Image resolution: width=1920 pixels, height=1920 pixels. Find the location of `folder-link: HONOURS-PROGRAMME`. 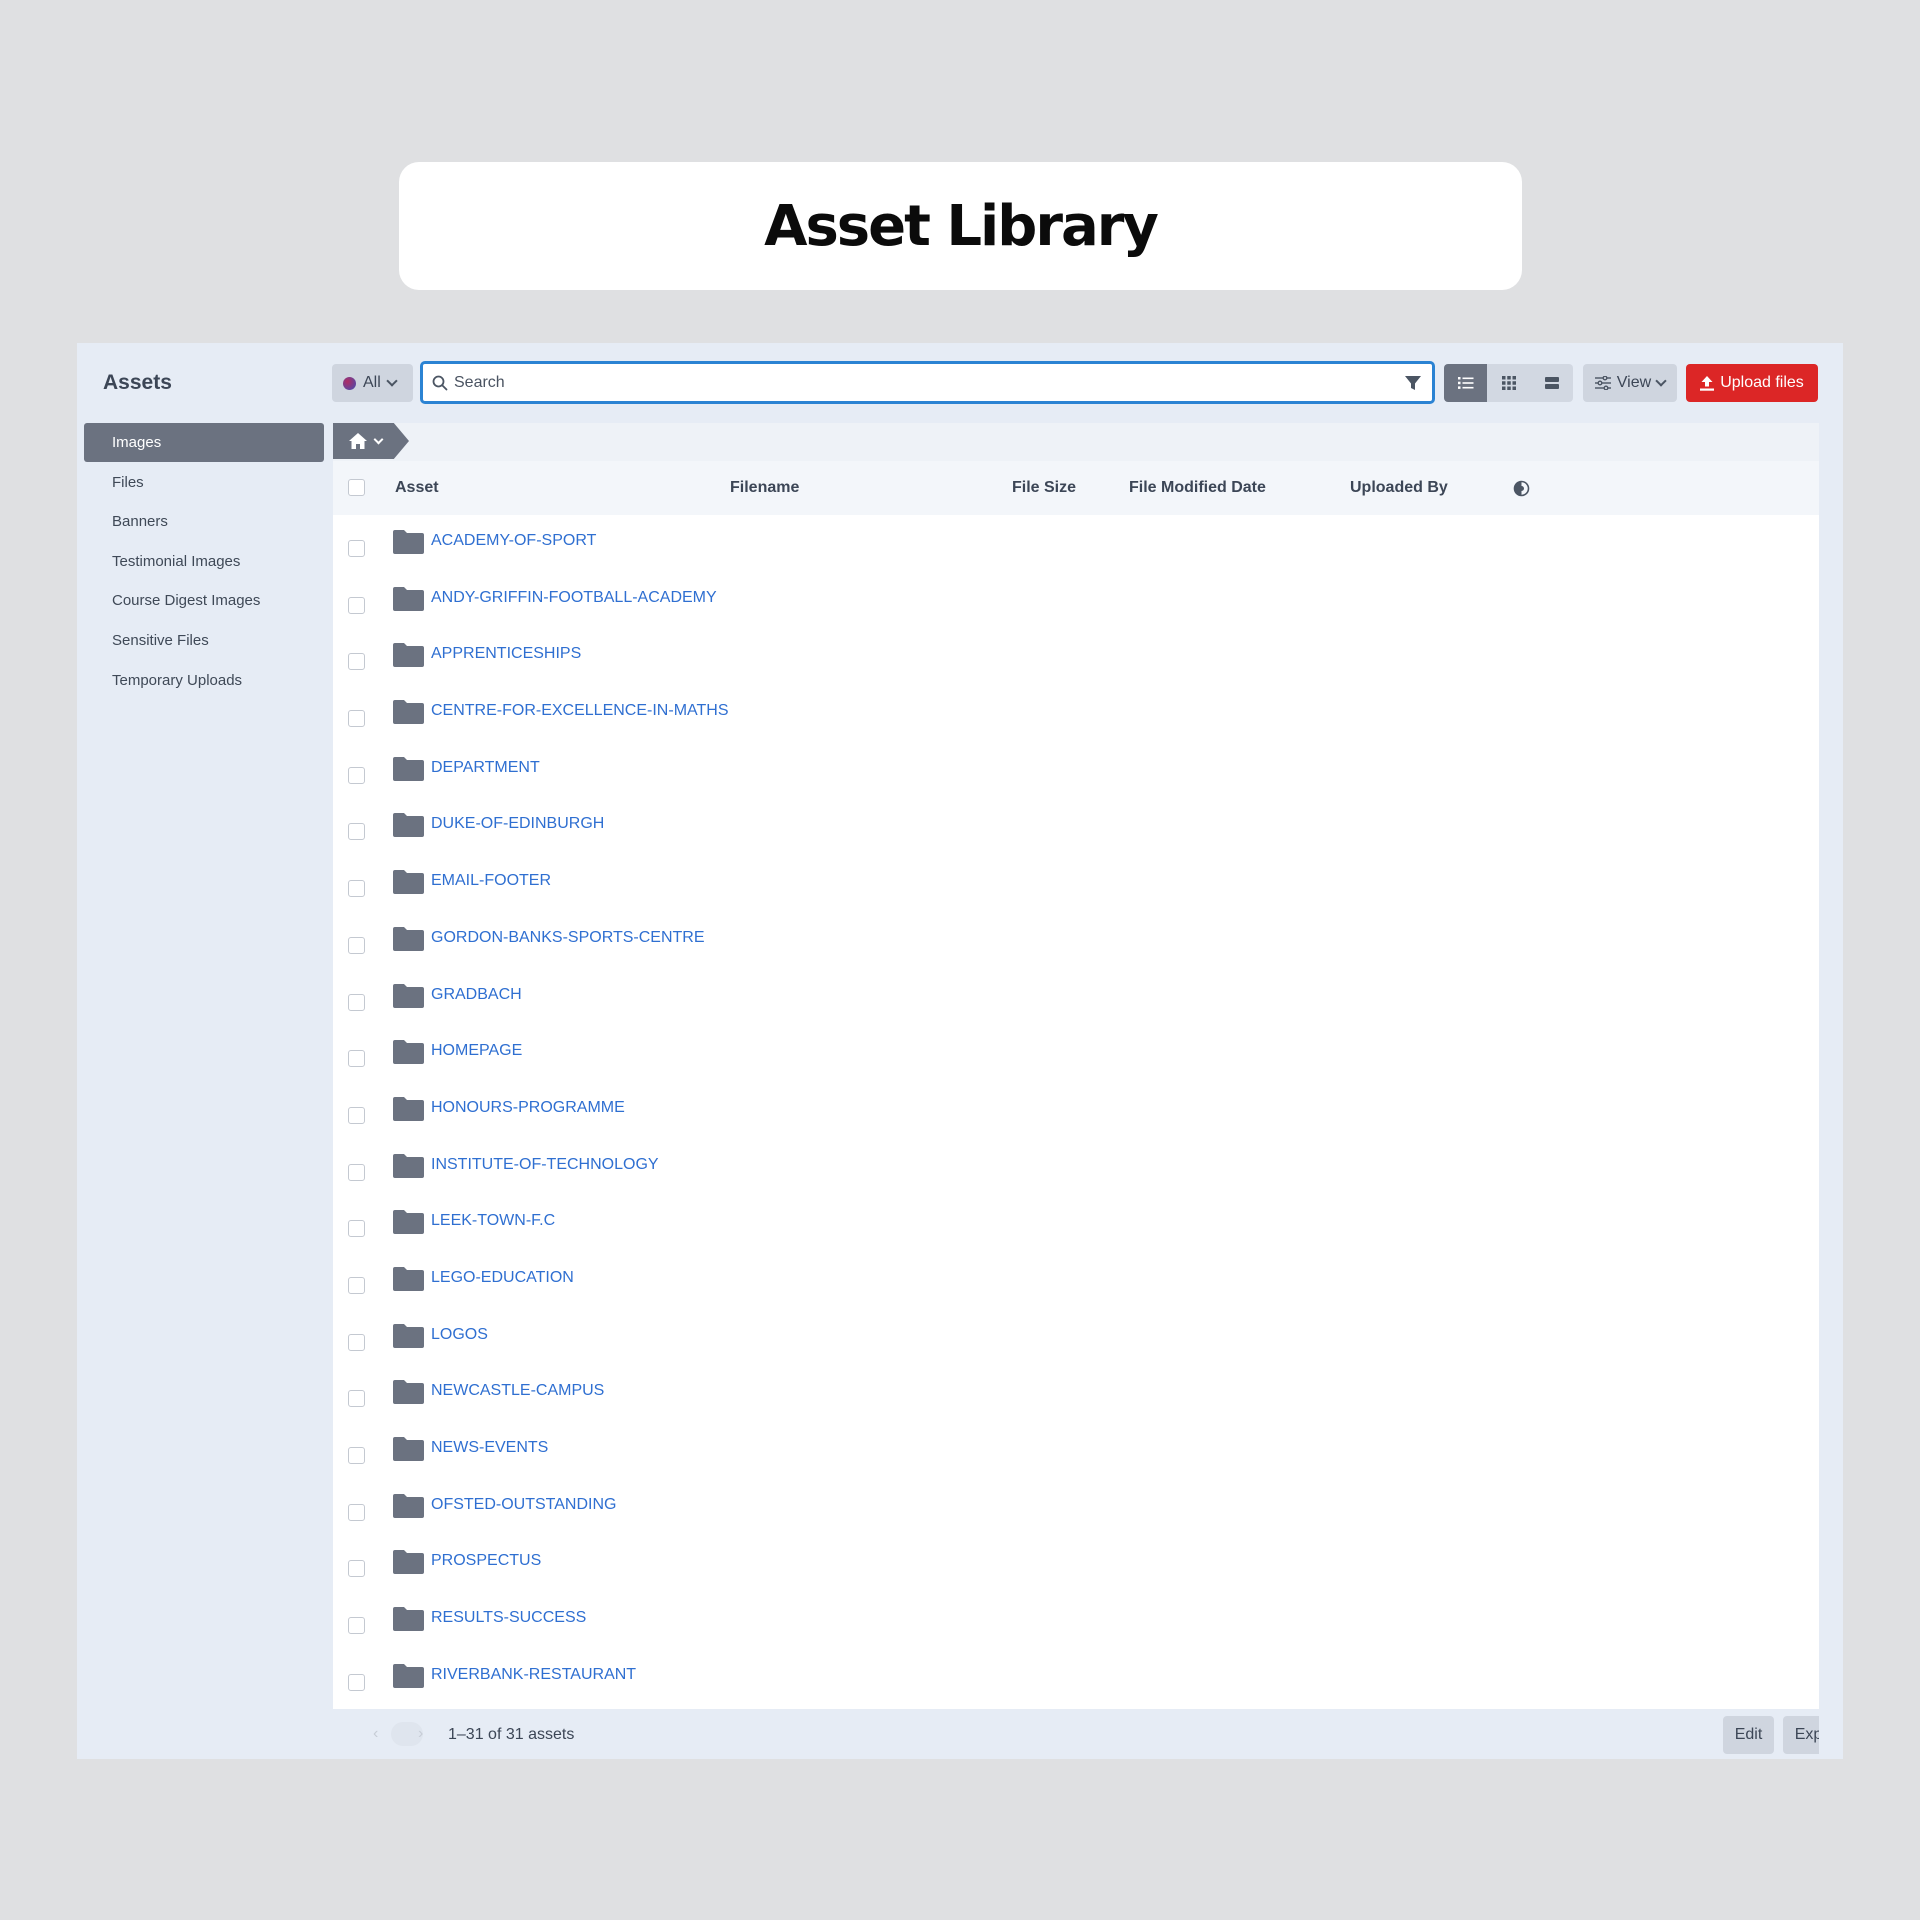

folder-link: HONOURS-PROGRAMME is located at coordinates (528, 1108).